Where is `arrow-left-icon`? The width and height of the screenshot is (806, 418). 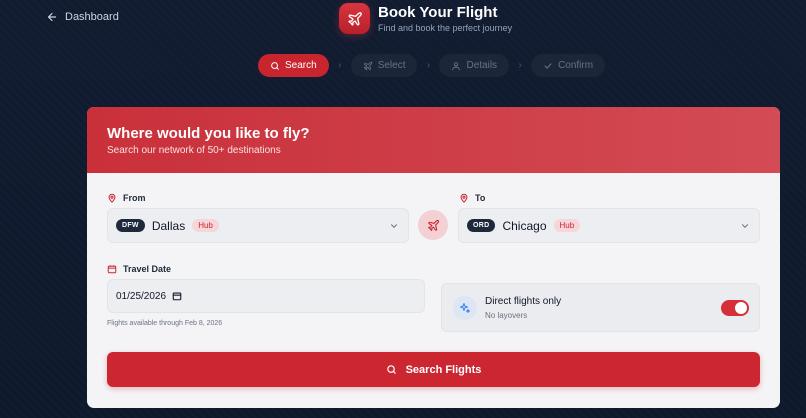
arrow-left-icon is located at coordinates (52, 17).